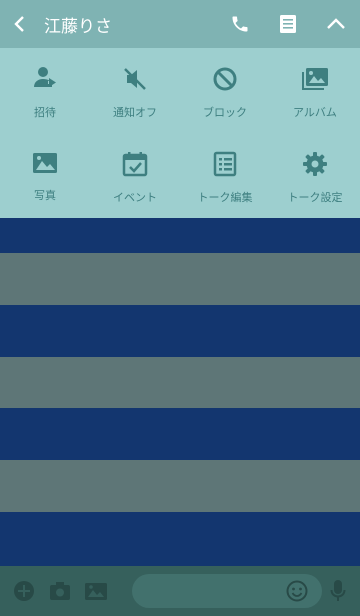  Describe the element at coordinates (135, 112) in the screenshot. I see `menu-item-label: 通知オフ` at that location.